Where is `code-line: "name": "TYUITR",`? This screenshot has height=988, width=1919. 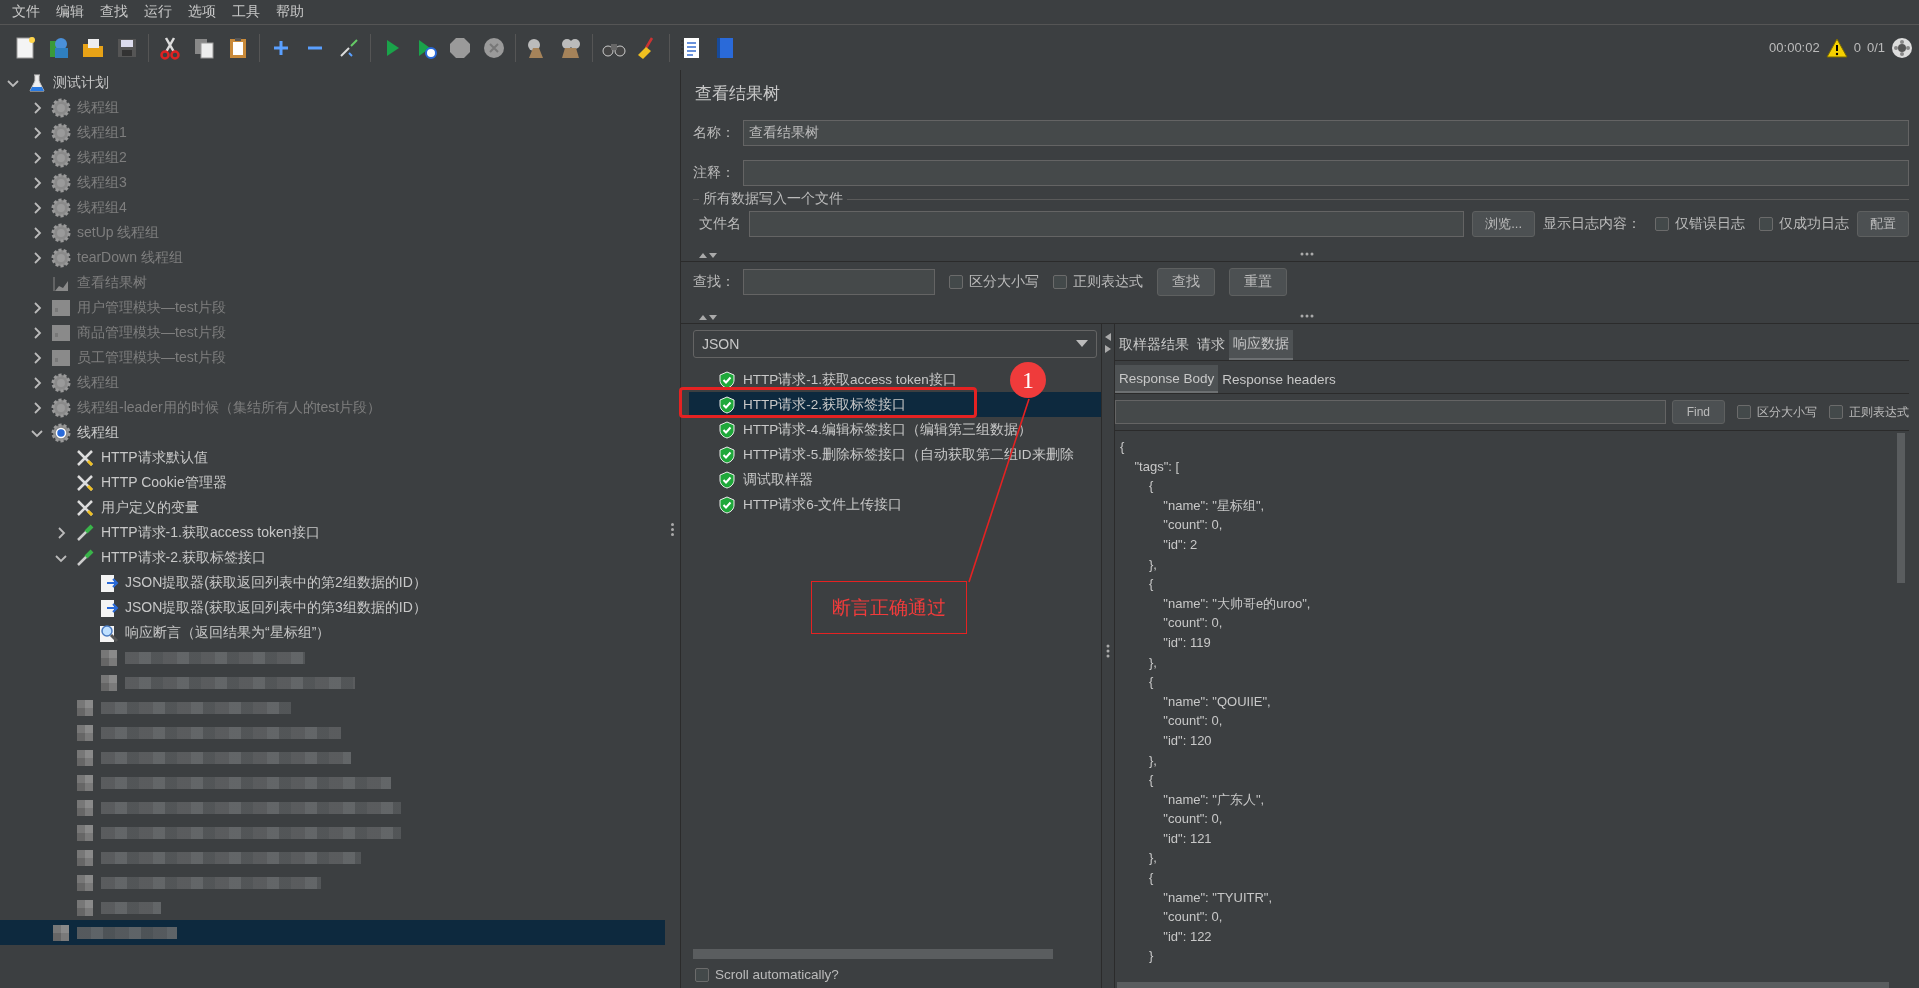
code-line: "name": "TYUITR", is located at coordinates (1218, 897).